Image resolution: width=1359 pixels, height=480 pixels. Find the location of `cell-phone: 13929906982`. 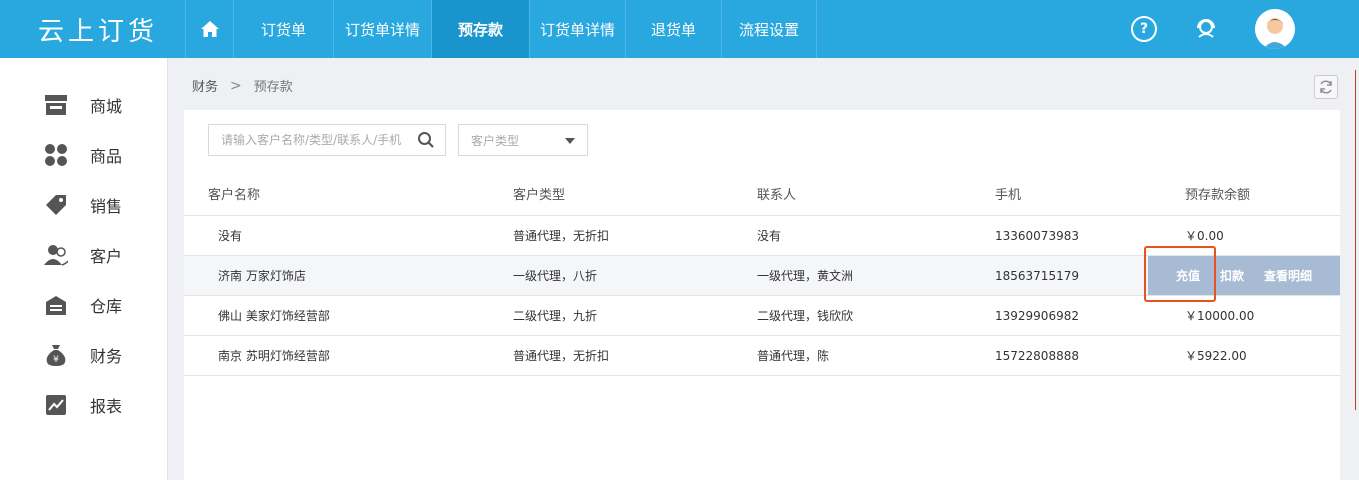

cell-phone: 13929906982 is located at coordinates (1037, 315).